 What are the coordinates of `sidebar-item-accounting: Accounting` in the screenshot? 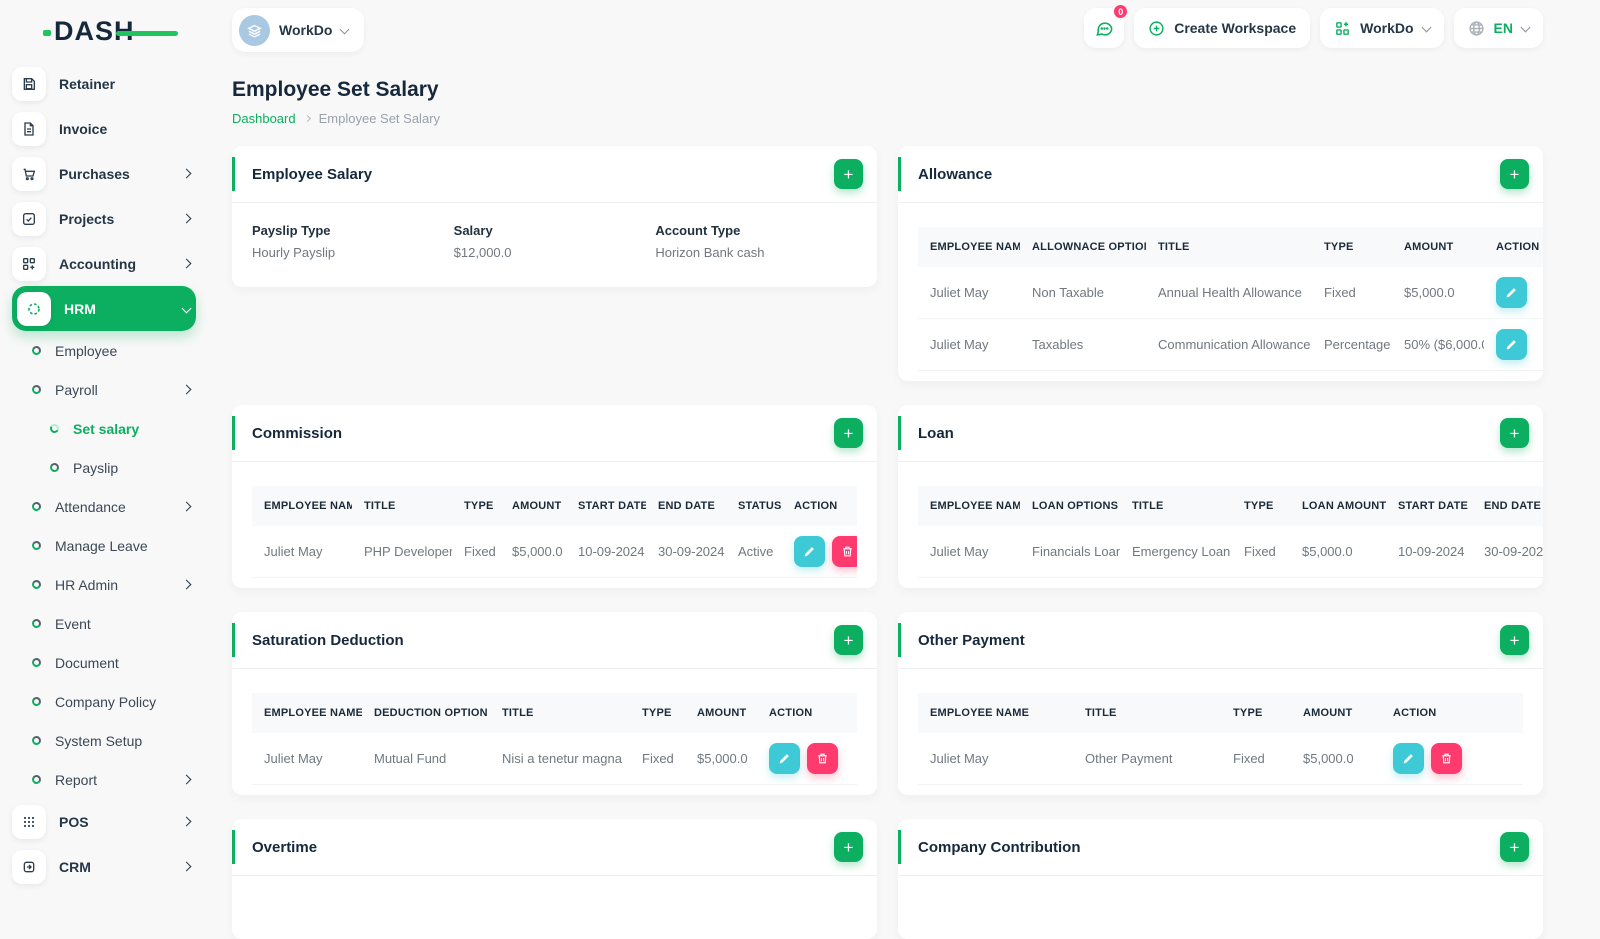 It's located at (104, 263).